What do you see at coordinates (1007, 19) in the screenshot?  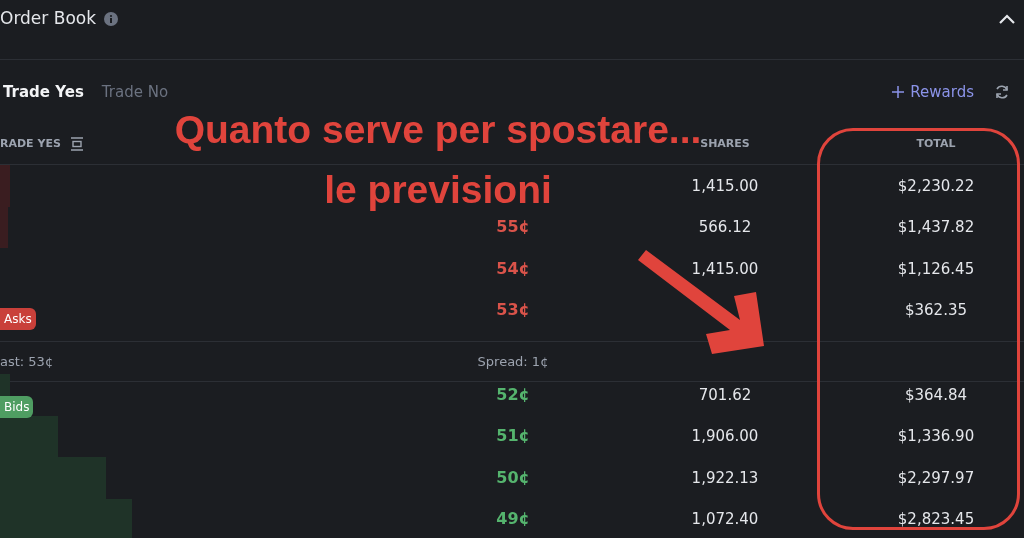 I see `chevron-up-icon` at bounding box center [1007, 19].